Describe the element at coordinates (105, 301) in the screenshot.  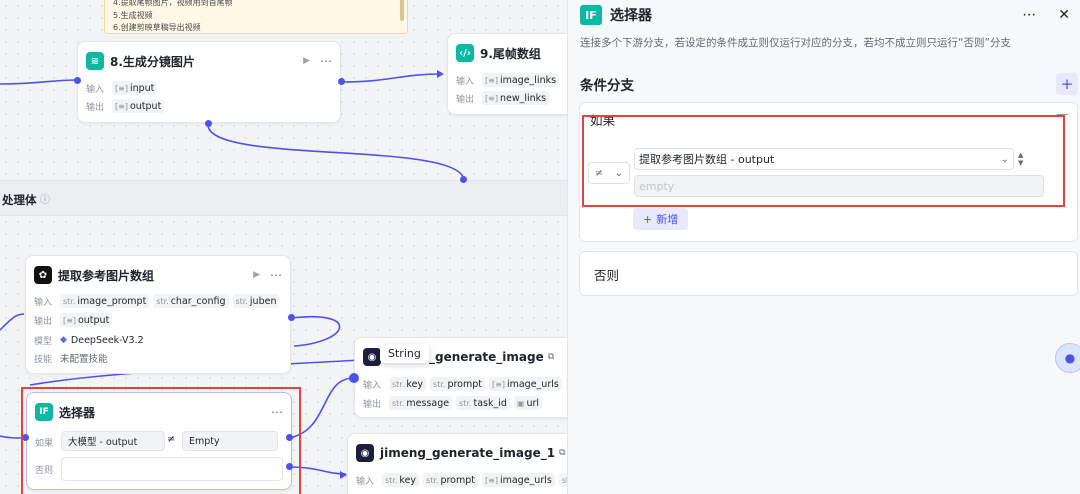
I see `param-tag: str. image_prompt` at that location.